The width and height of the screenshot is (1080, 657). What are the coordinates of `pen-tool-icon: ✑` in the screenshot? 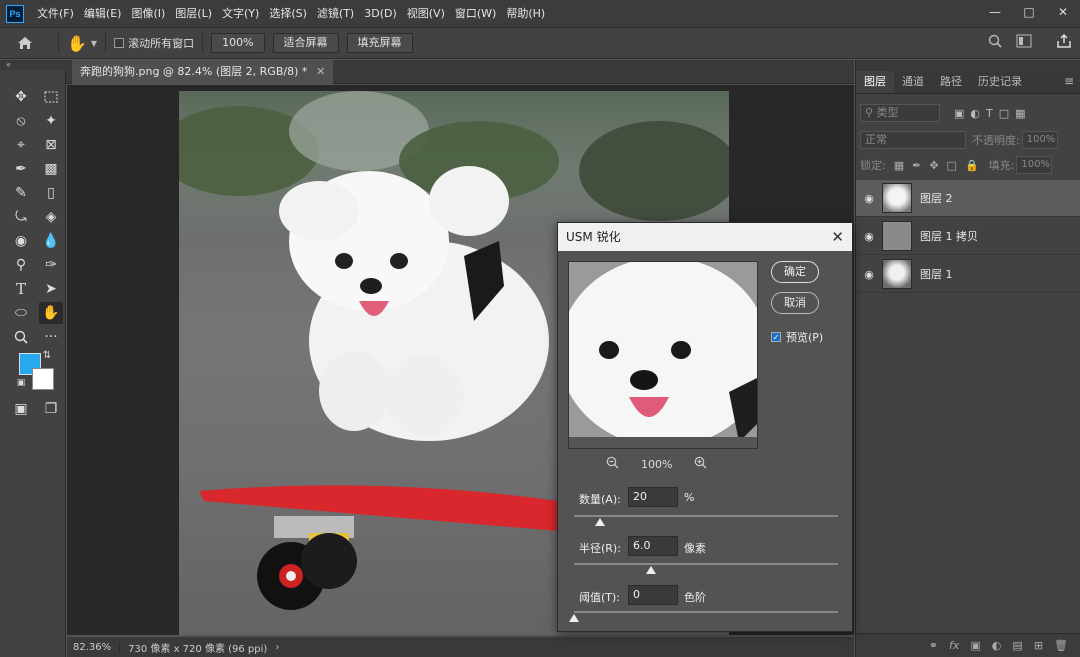 It's located at (51, 265).